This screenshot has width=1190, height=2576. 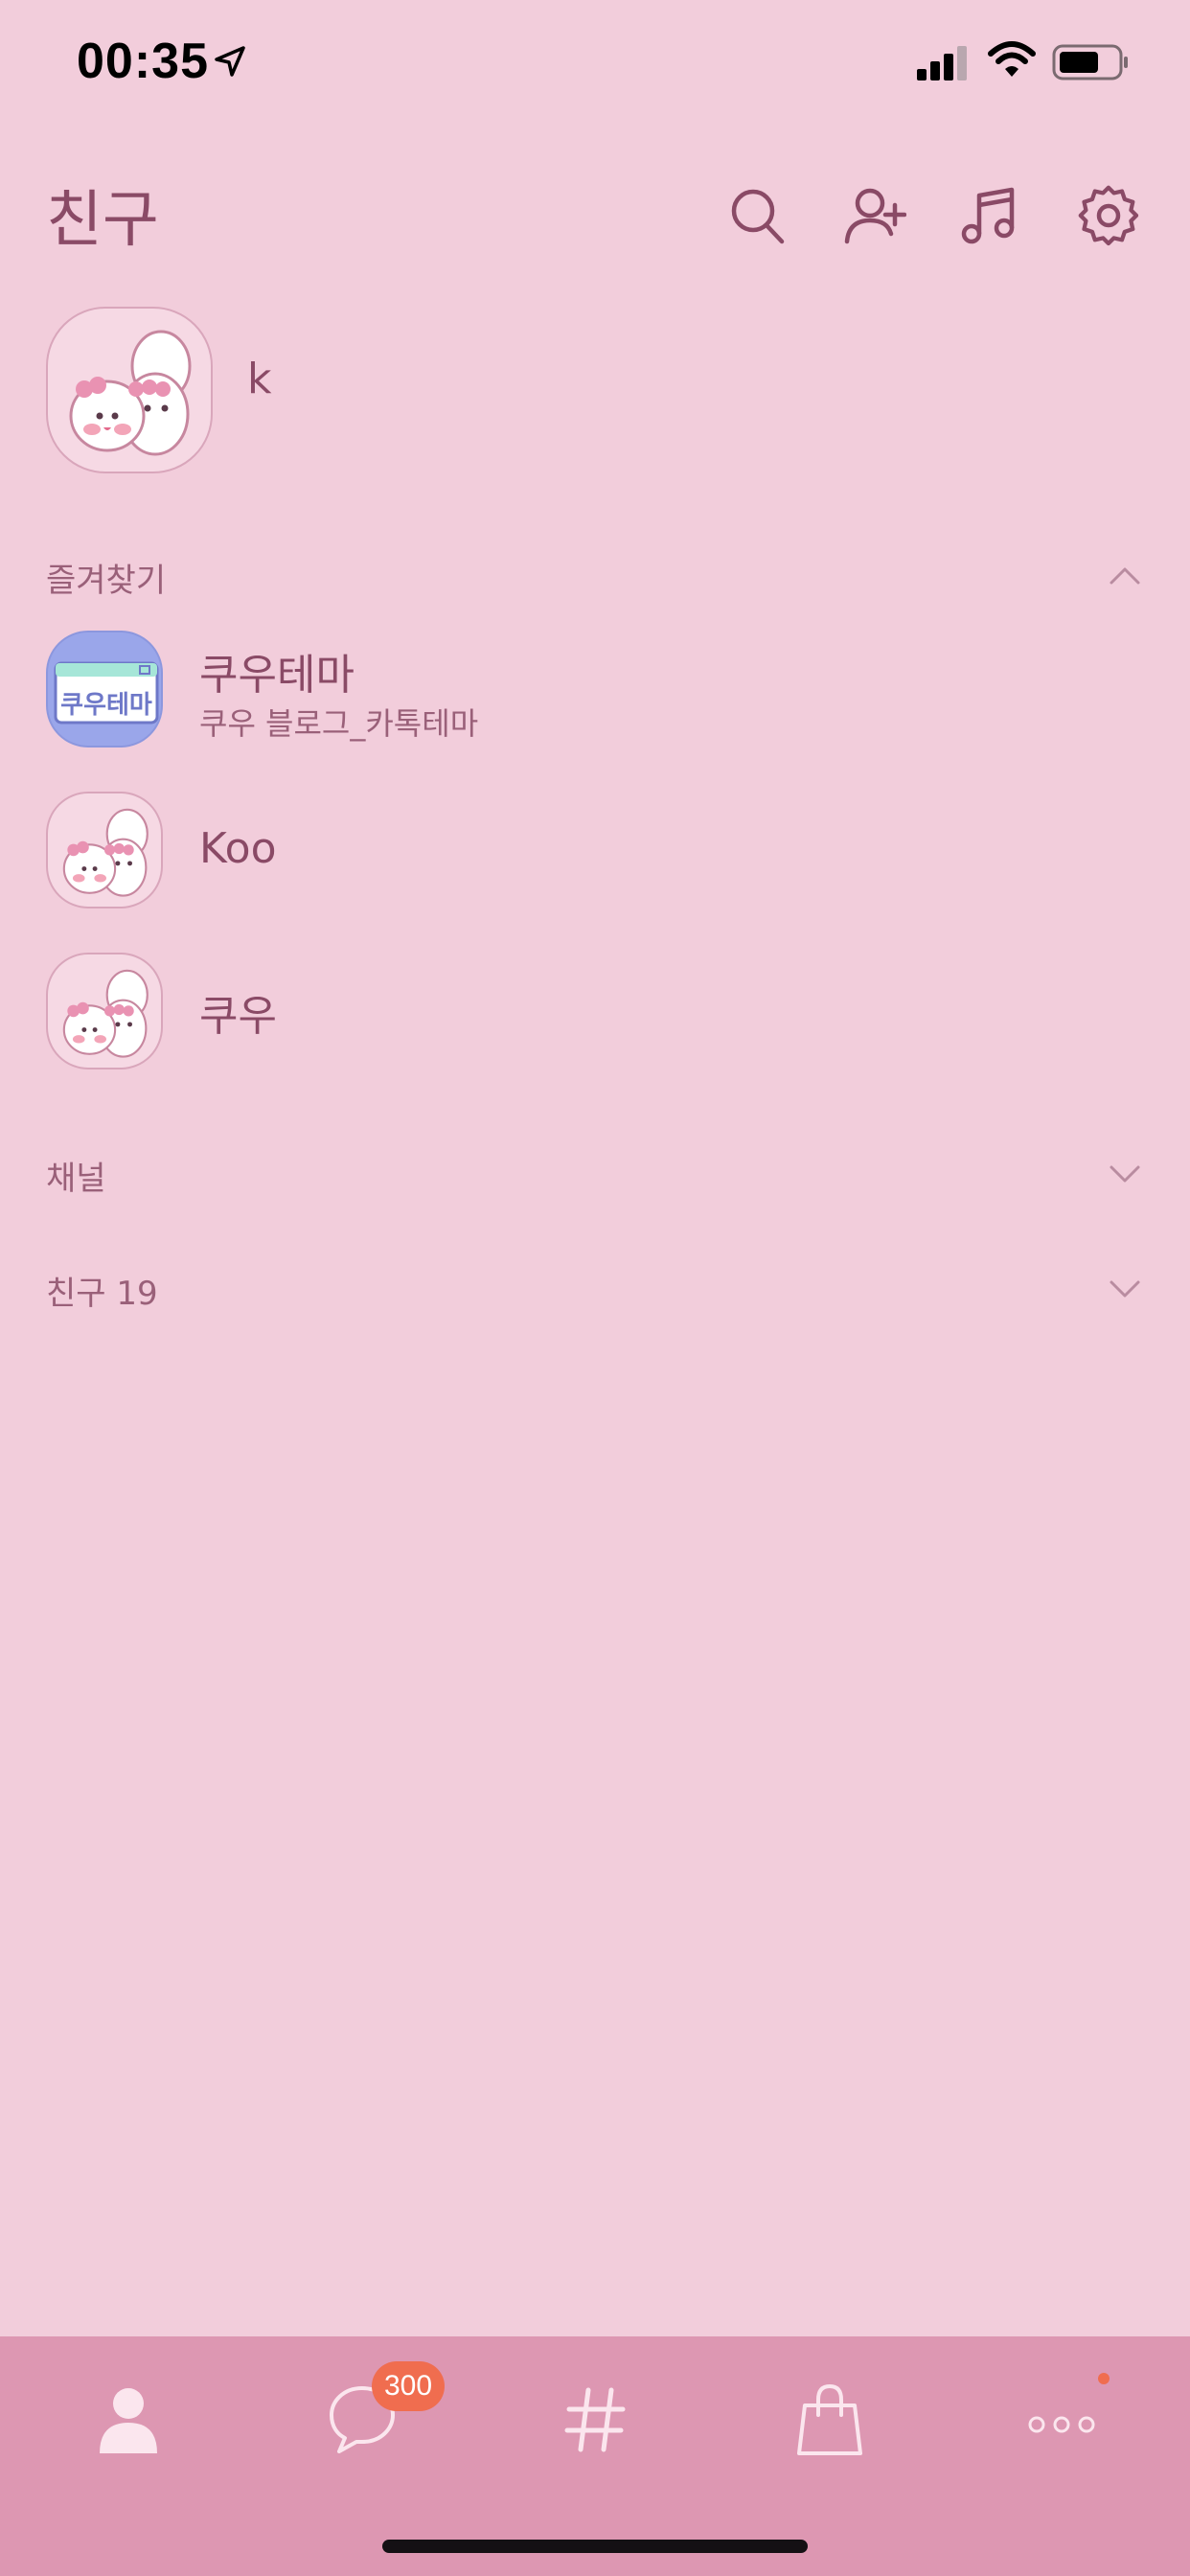 What do you see at coordinates (339, 723) in the screenshot?
I see `friend-status-message: 쿠우 블로그_카톡테마` at bounding box center [339, 723].